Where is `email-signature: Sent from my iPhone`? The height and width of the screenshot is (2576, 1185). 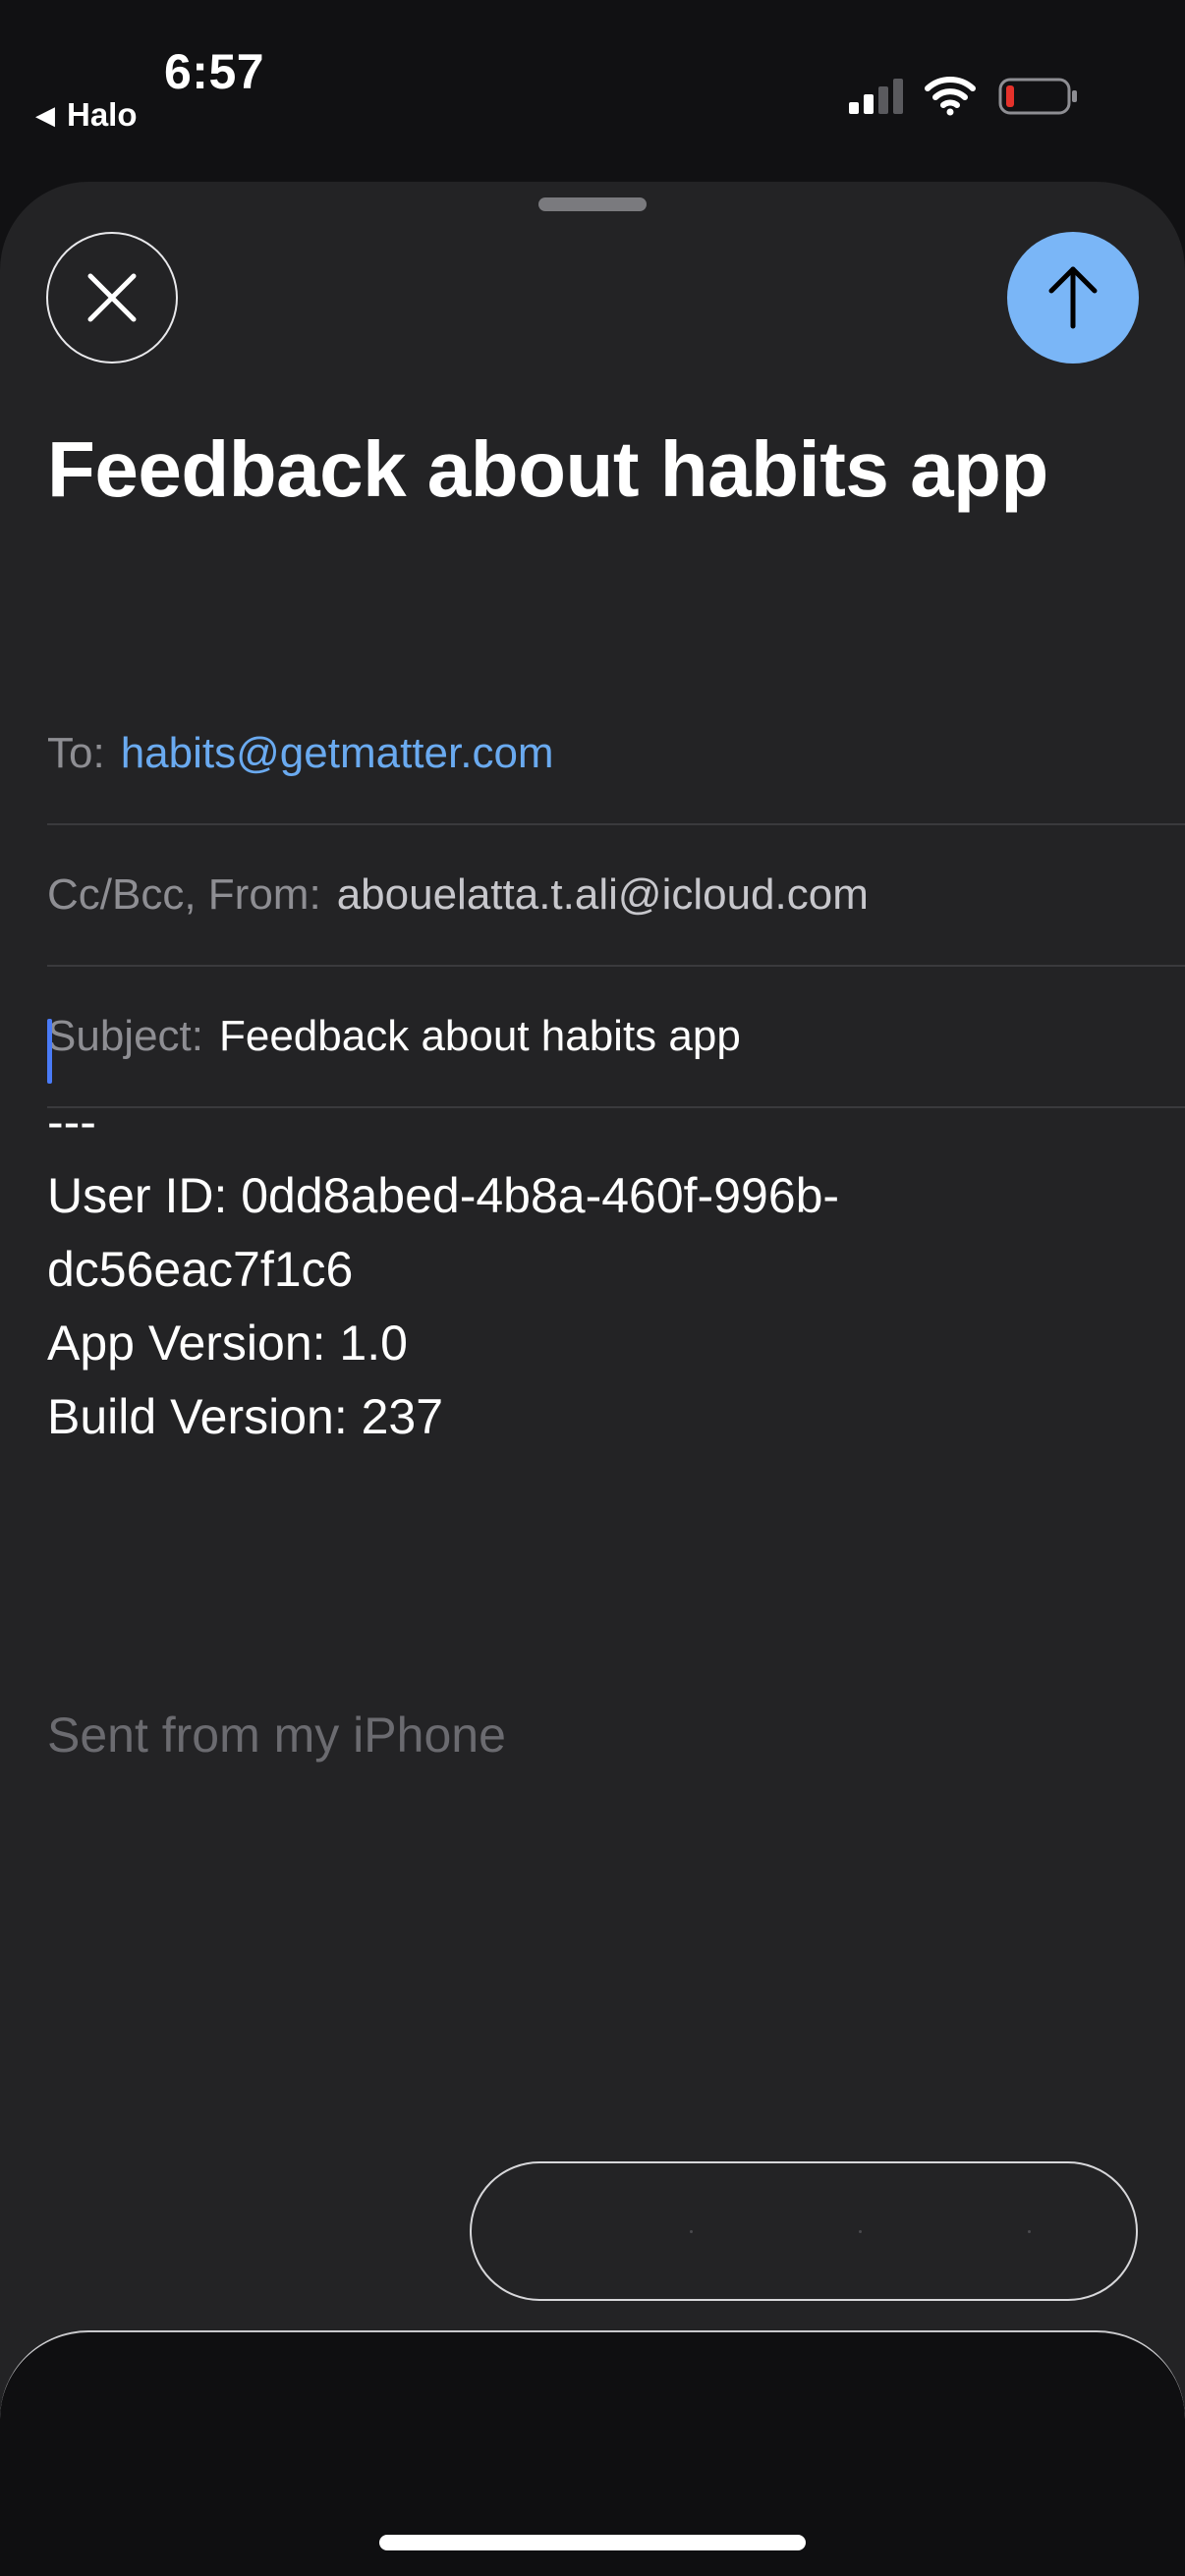
email-signature: Sent from my iPhone is located at coordinates (277, 1735).